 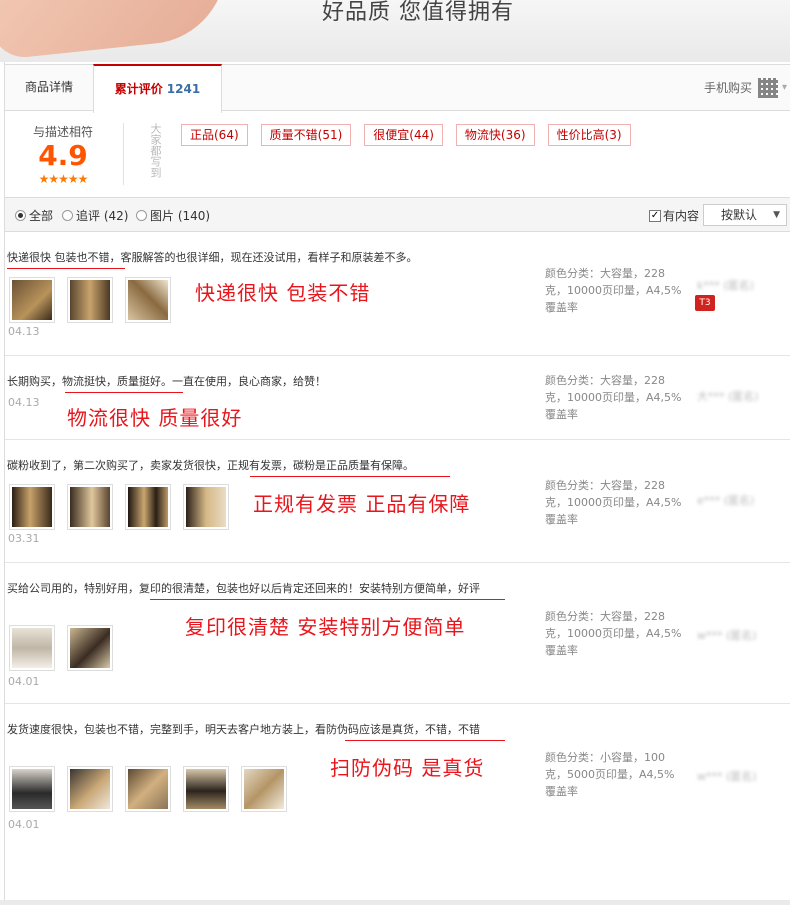 What do you see at coordinates (397, 88) in the screenshot?
I see `tab-bar: 商品详情 累计评价 1241 手机购买 ▾` at bounding box center [397, 88].